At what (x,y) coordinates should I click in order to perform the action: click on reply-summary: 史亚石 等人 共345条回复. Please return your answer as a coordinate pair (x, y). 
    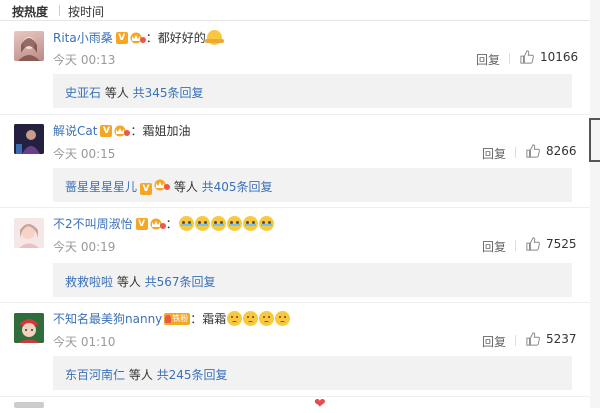
    Looking at the image, I should click on (134, 92).